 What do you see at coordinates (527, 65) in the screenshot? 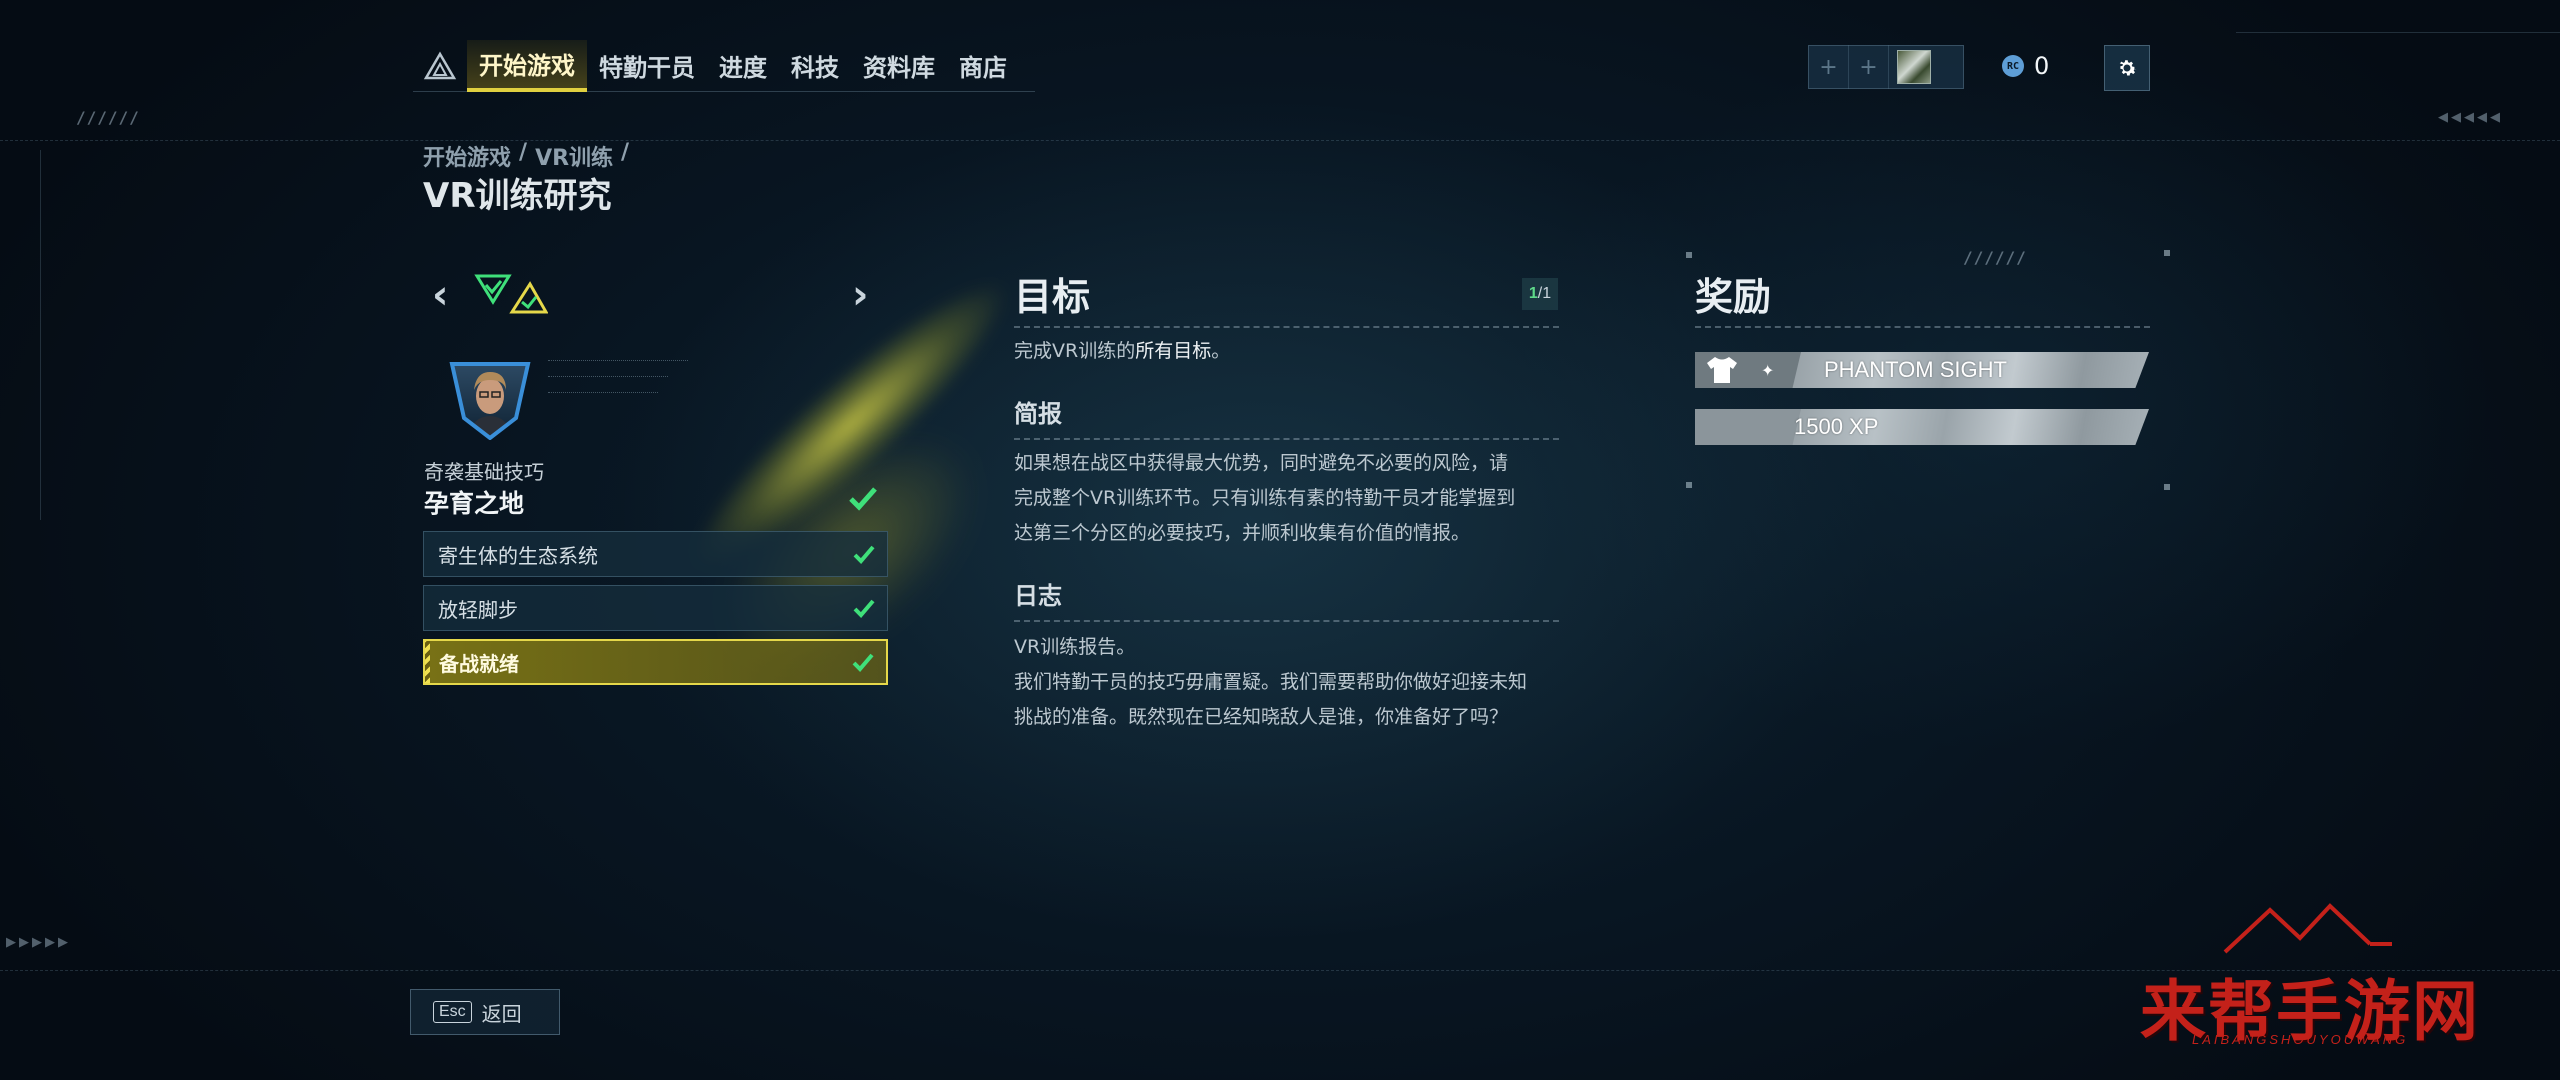
I see `tab-start-game: 开始游戏` at bounding box center [527, 65].